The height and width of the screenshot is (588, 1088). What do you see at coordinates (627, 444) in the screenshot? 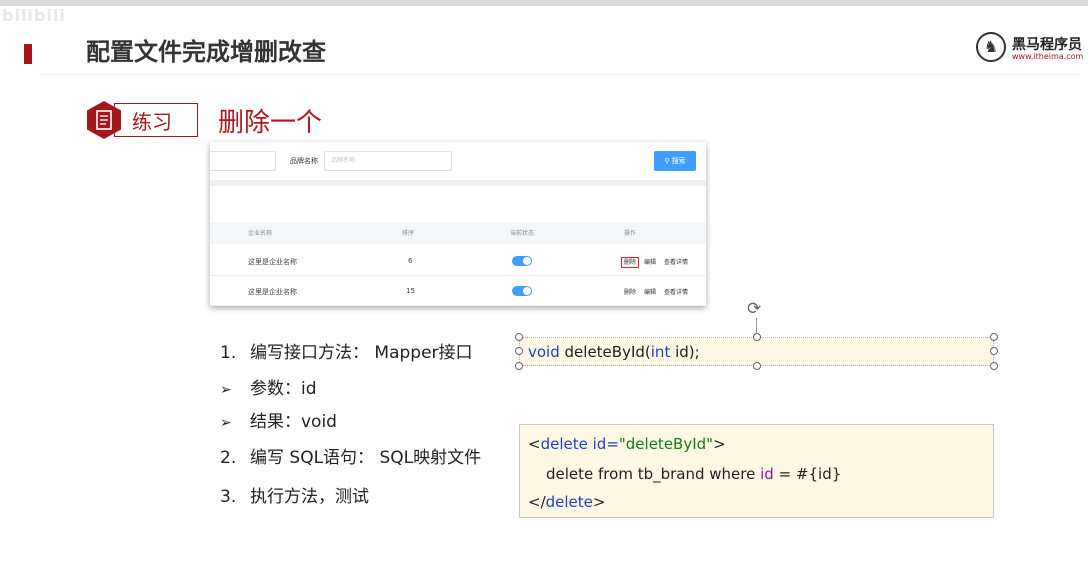
I see `xml-open-tag: <delete id="deleteById">` at bounding box center [627, 444].